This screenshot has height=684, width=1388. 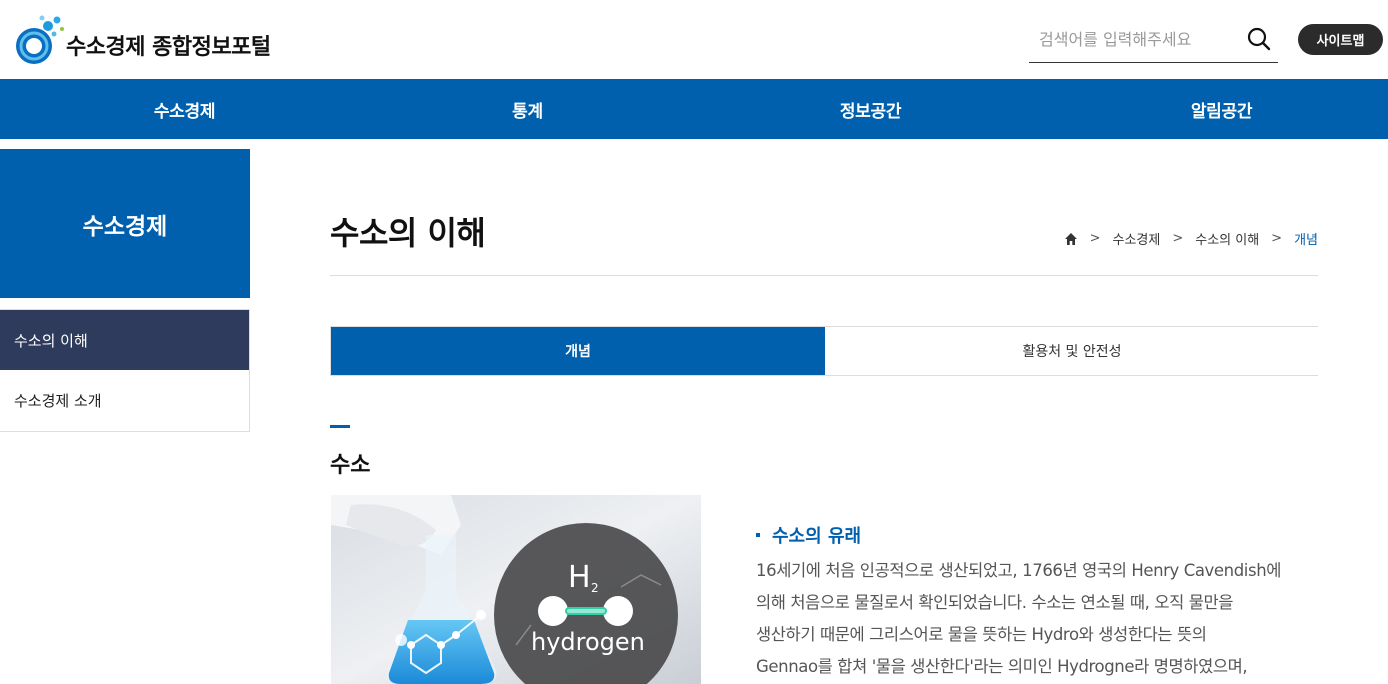 What do you see at coordinates (758, 535) in the screenshot?
I see `bullet-icon` at bounding box center [758, 535].